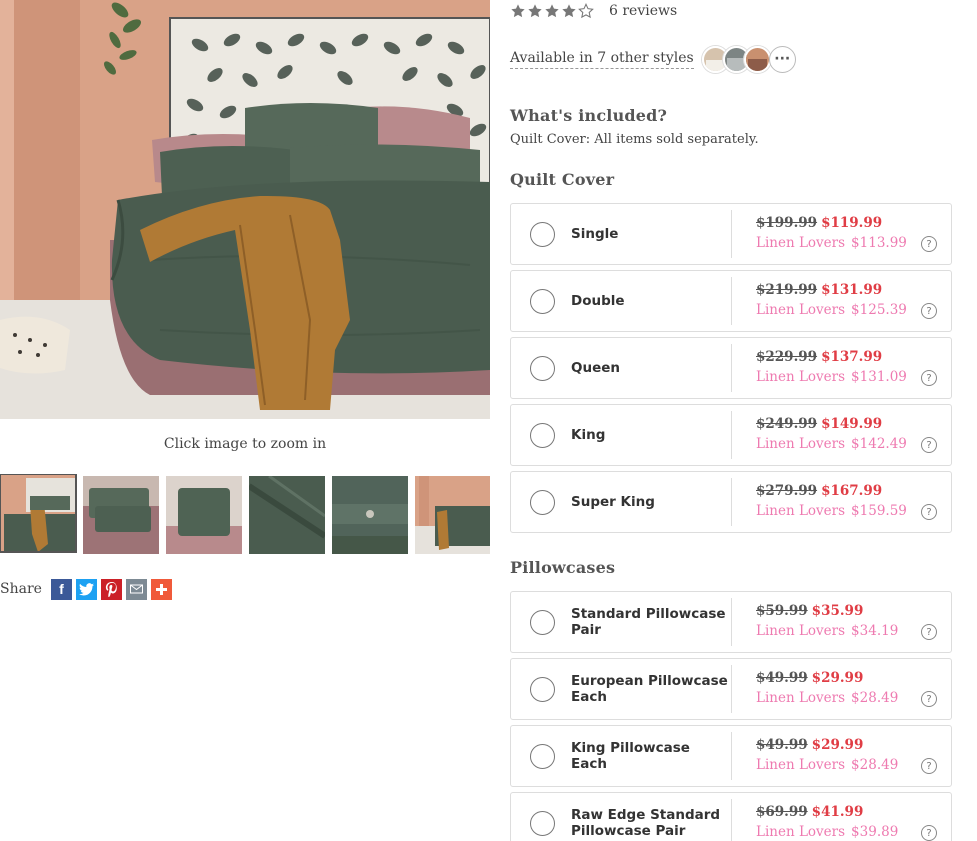 This screenshot has width=977, height=841. What do you see at coordinates (643, 11) in the screenshot?
I see `reviews-link: 6 reviews` at bounding box center [643, 11].